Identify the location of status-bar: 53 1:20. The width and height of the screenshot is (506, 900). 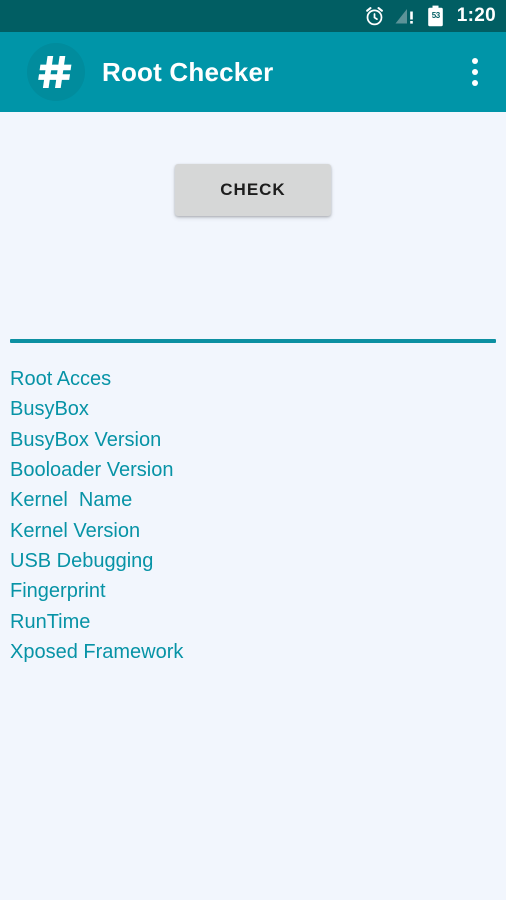
(253, 16).